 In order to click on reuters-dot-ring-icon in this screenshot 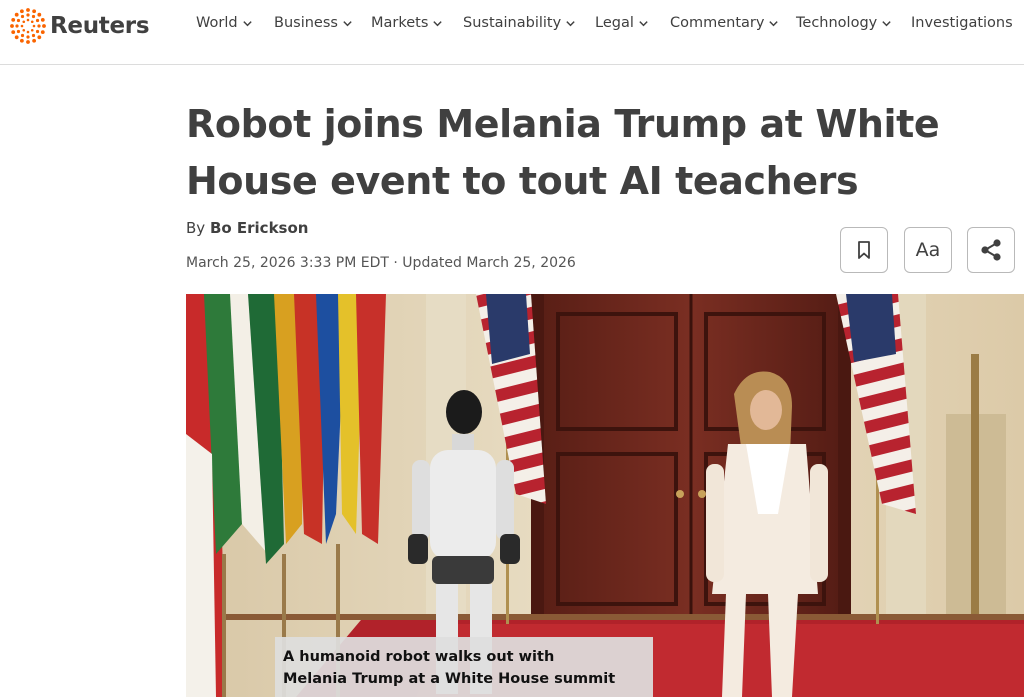, I will do `click(28, 26)`.